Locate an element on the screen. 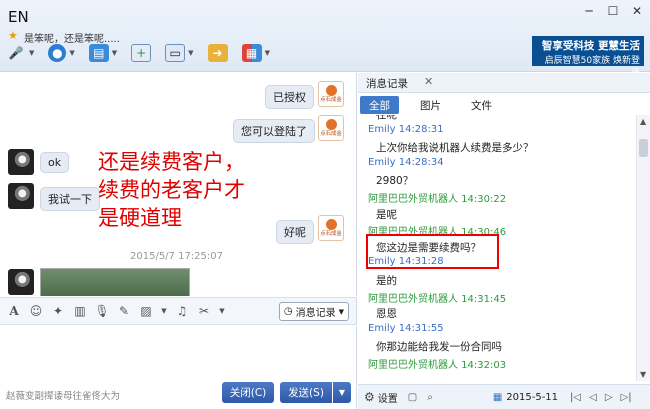 Image resolution: width=650 pixels, height=409 pixels. ad-banner: 智享受科技 更慧生活 启辰智慧50家族 焕新登场 is located at coordinates (588, 57).